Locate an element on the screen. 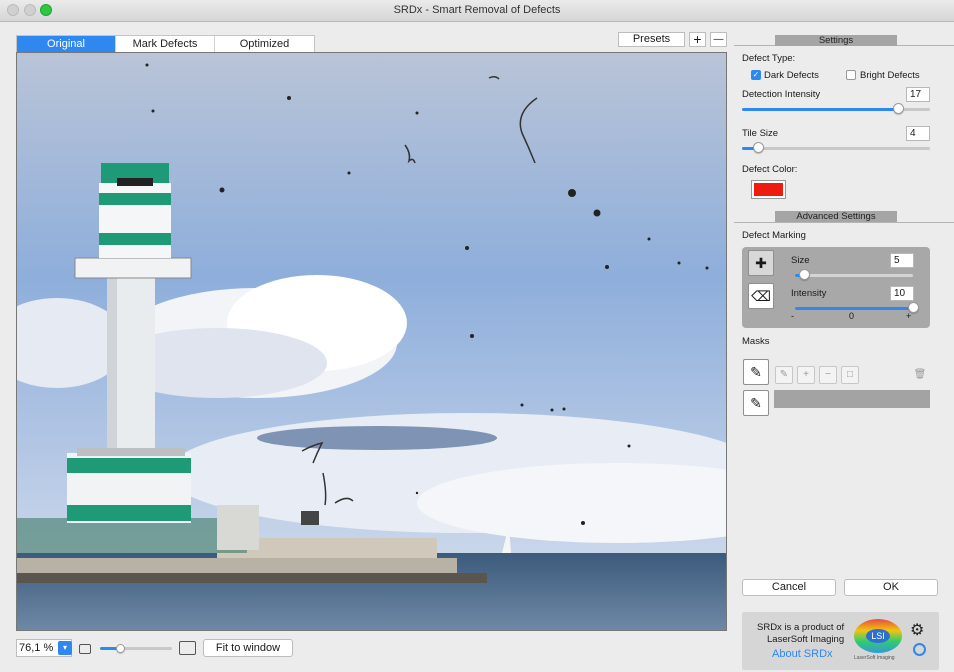 Image resolution: width=954 pixels, height=672 pixels. divider is located at coordinates (844, 222).